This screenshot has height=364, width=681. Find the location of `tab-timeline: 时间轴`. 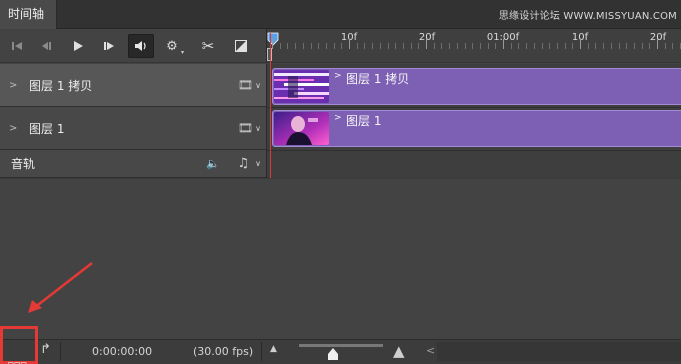

tab-timeline: 时间轴 is located at coordinates (28, 14).